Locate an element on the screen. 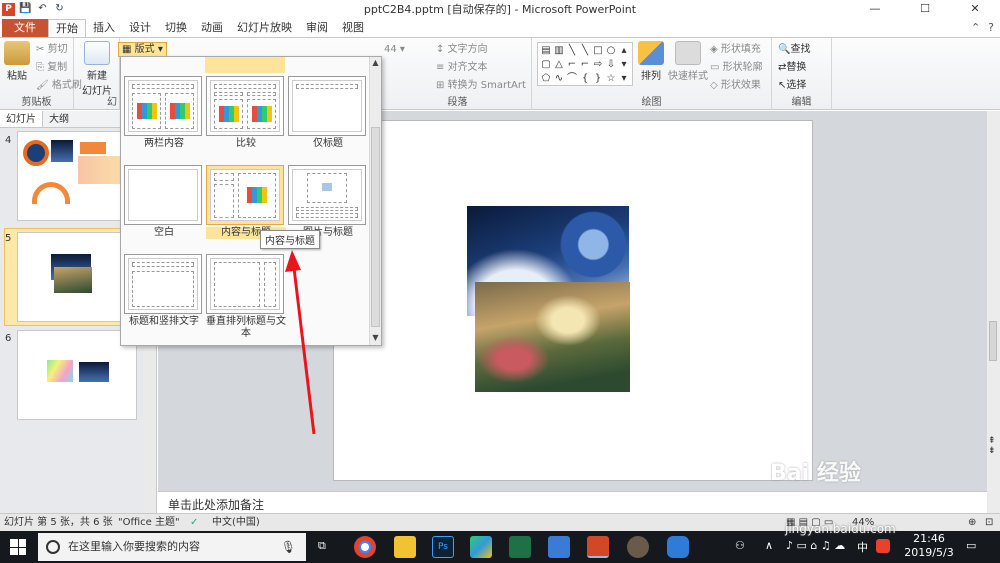  rectangle-shape-icon: □ is located at coordinates (598, 50).